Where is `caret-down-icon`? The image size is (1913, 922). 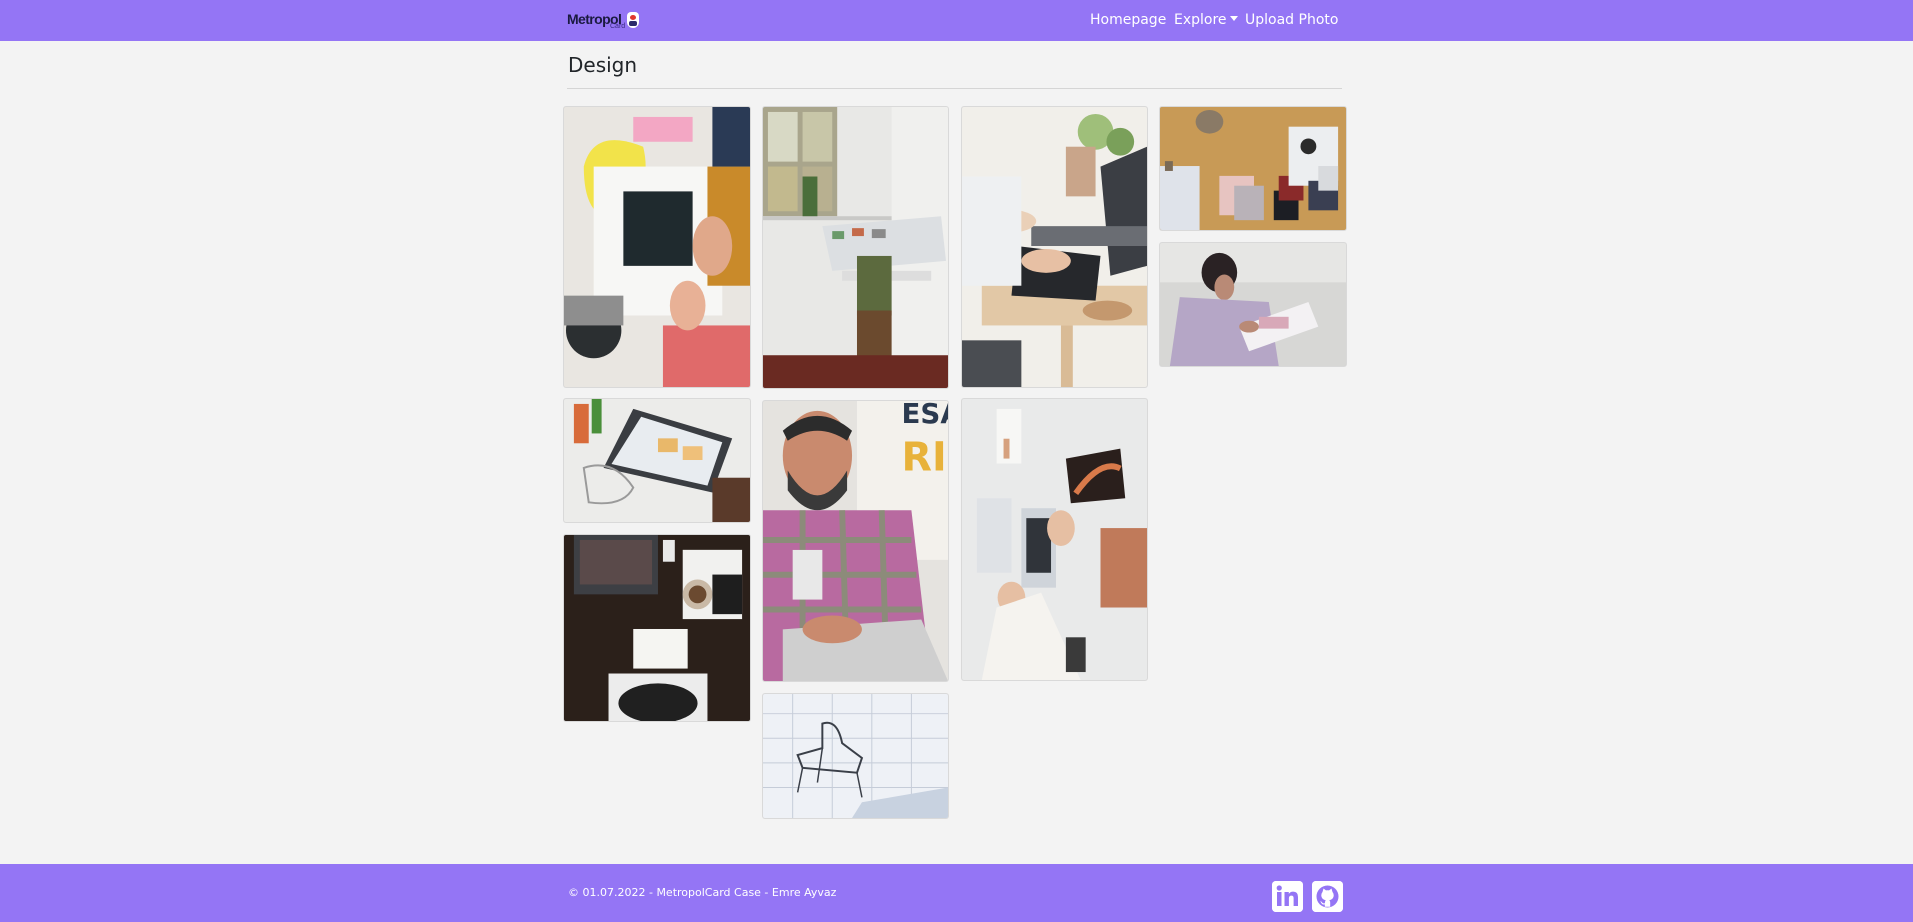 caret-down-icon is located at coordinates (1233, 18).